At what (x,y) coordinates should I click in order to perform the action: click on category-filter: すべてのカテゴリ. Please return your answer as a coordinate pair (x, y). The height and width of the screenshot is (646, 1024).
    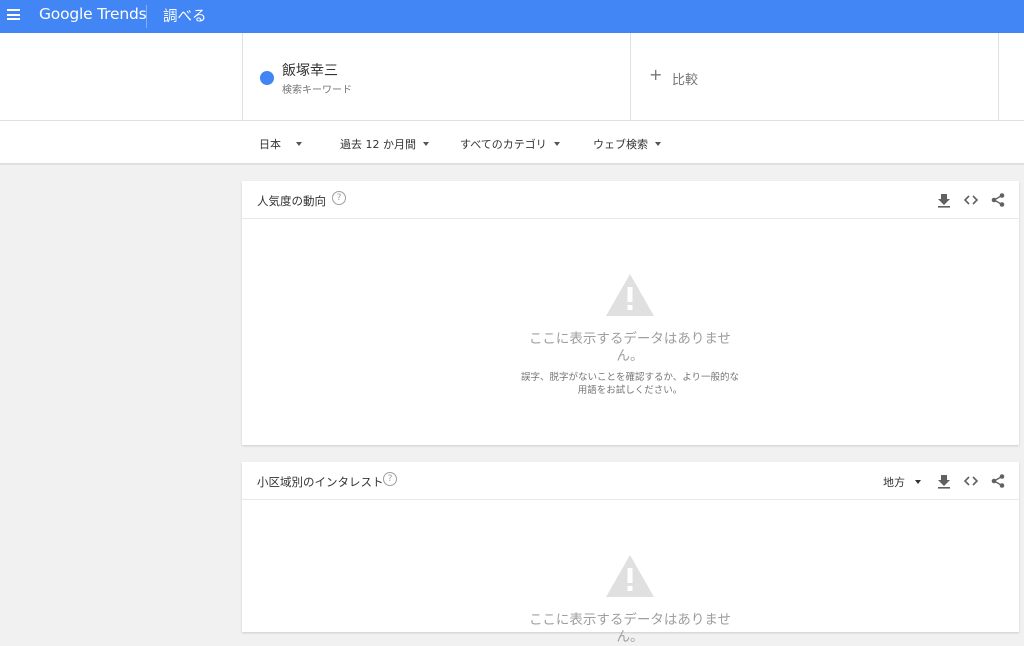
    Looking at the image, I should click on (510, 144).